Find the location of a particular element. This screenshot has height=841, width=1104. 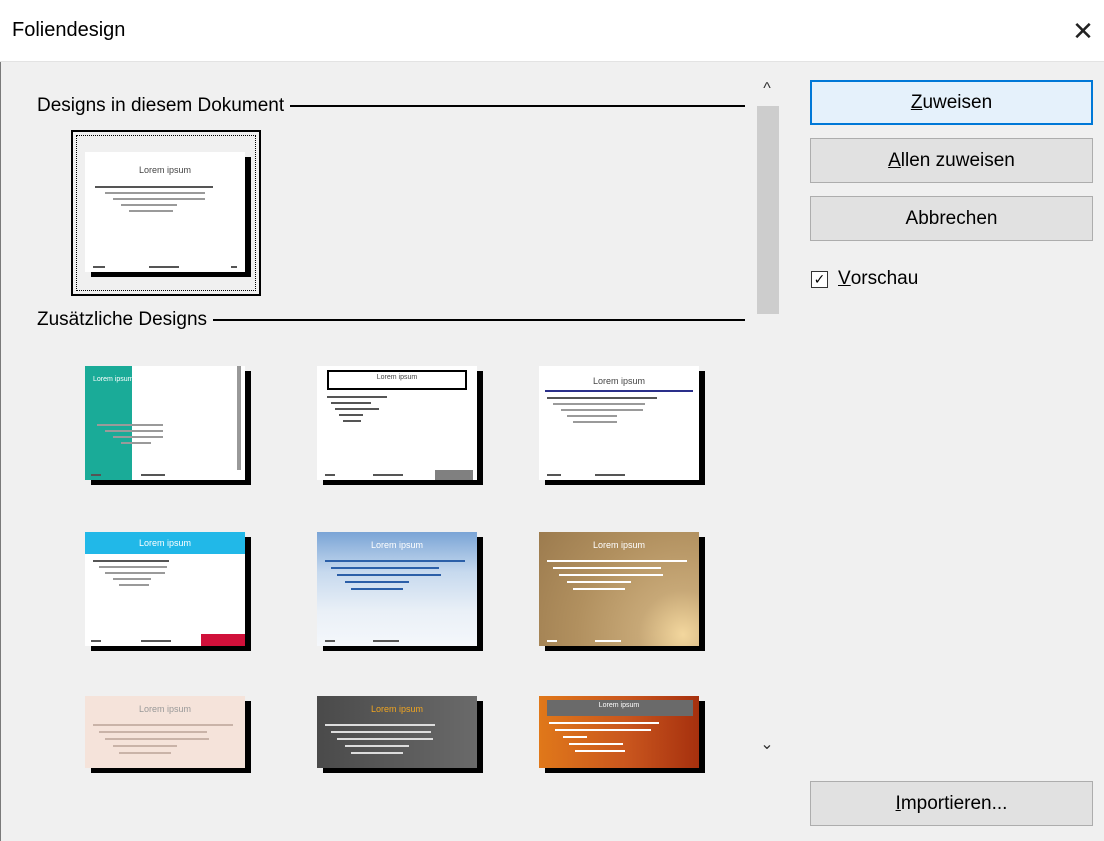

checkmark-icon: ✓ is located at coordinates (819, 279).